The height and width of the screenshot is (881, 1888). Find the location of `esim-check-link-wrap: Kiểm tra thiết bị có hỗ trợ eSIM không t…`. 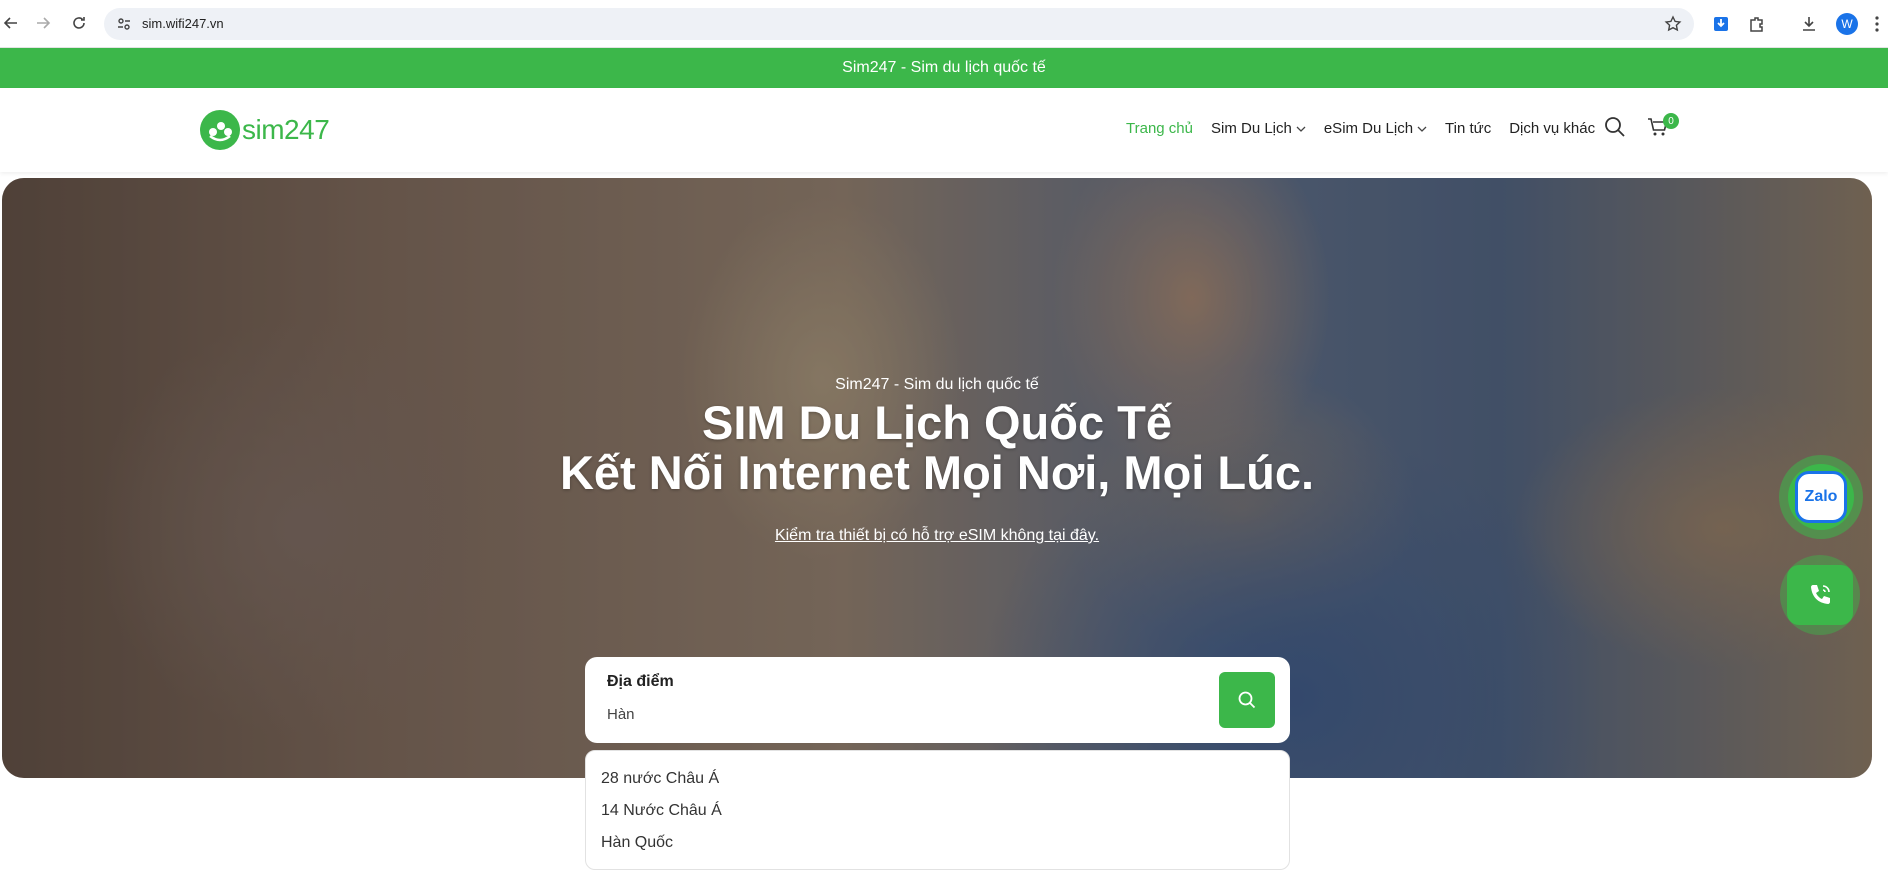

esim-check-link-wrap: Kiểm tra thiết bị có hỗ trợ eSIM không t… is located at coordinates (937, 536).